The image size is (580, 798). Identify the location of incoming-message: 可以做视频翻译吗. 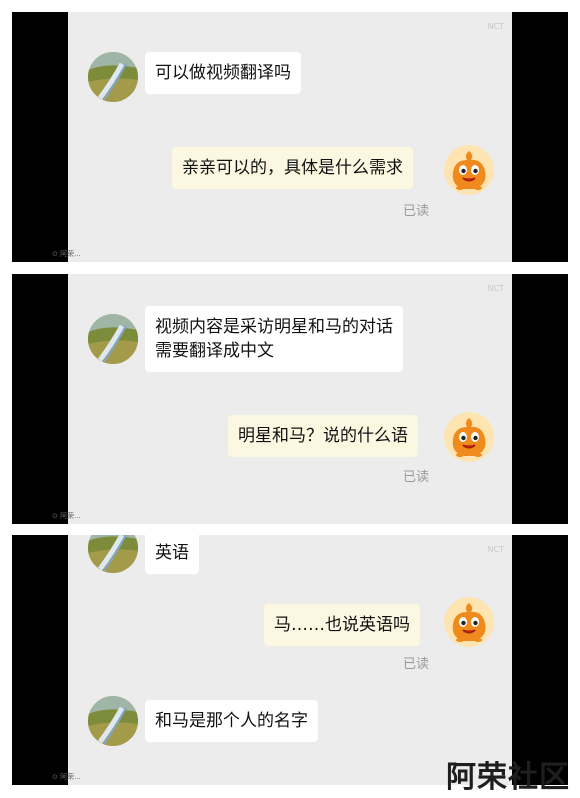
(223, 73).